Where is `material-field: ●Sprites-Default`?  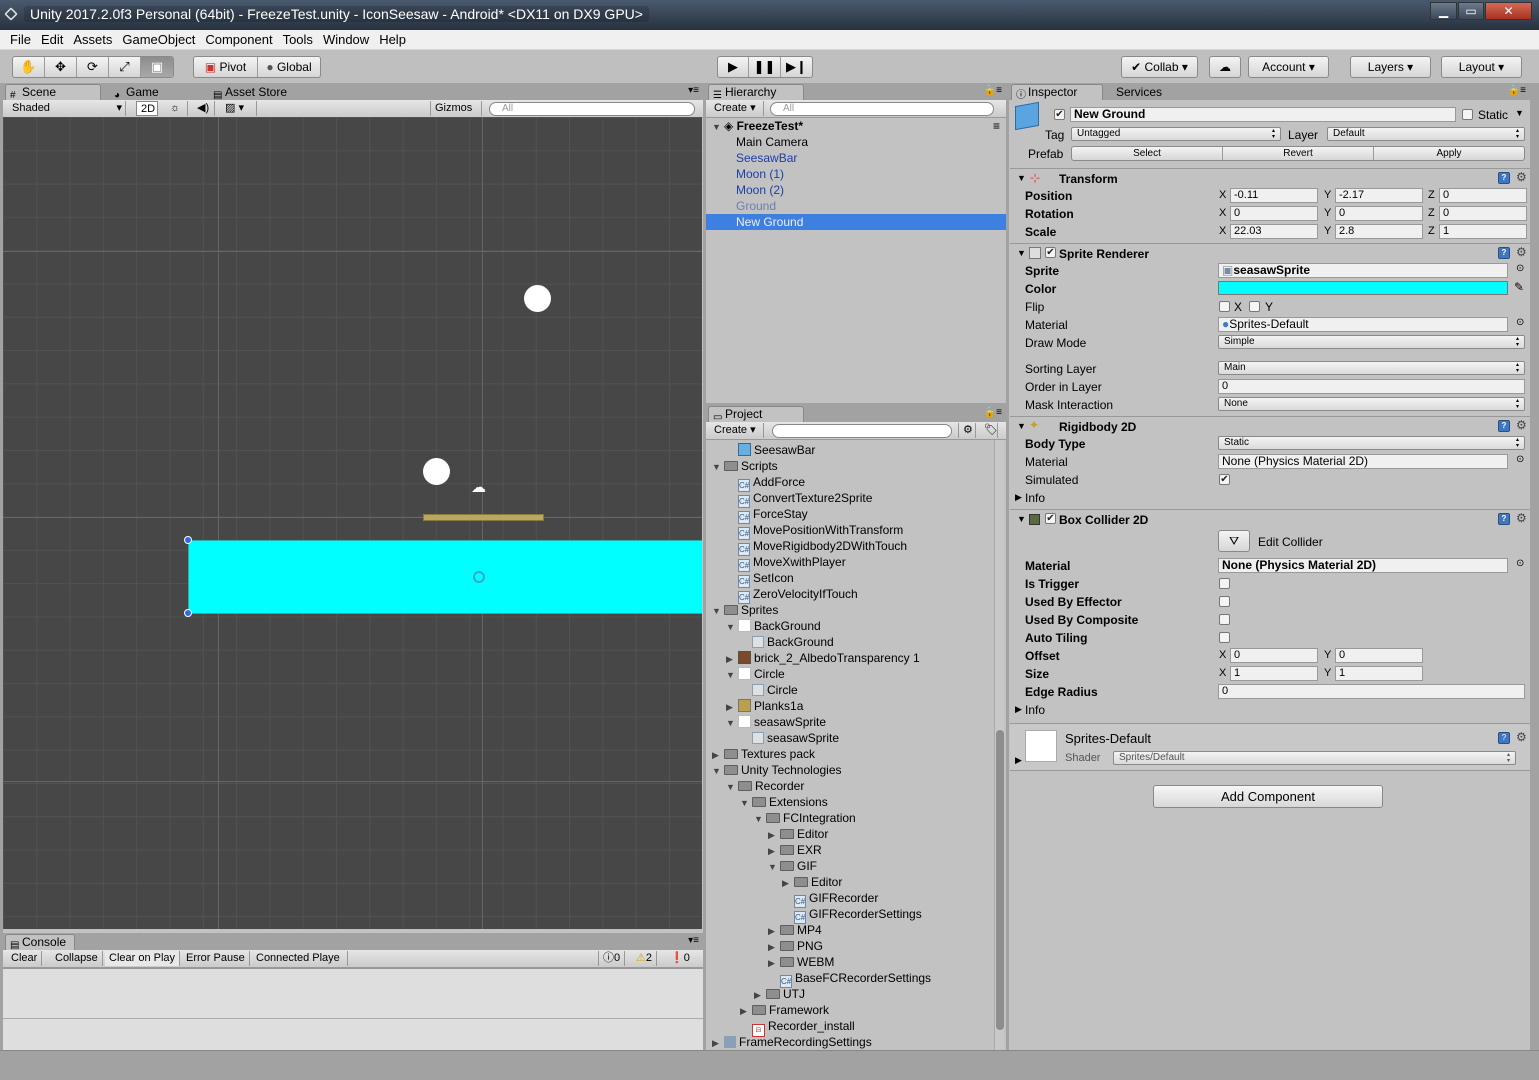 material-field: ●Sprites-Default is located at coordinates (1363, 324).